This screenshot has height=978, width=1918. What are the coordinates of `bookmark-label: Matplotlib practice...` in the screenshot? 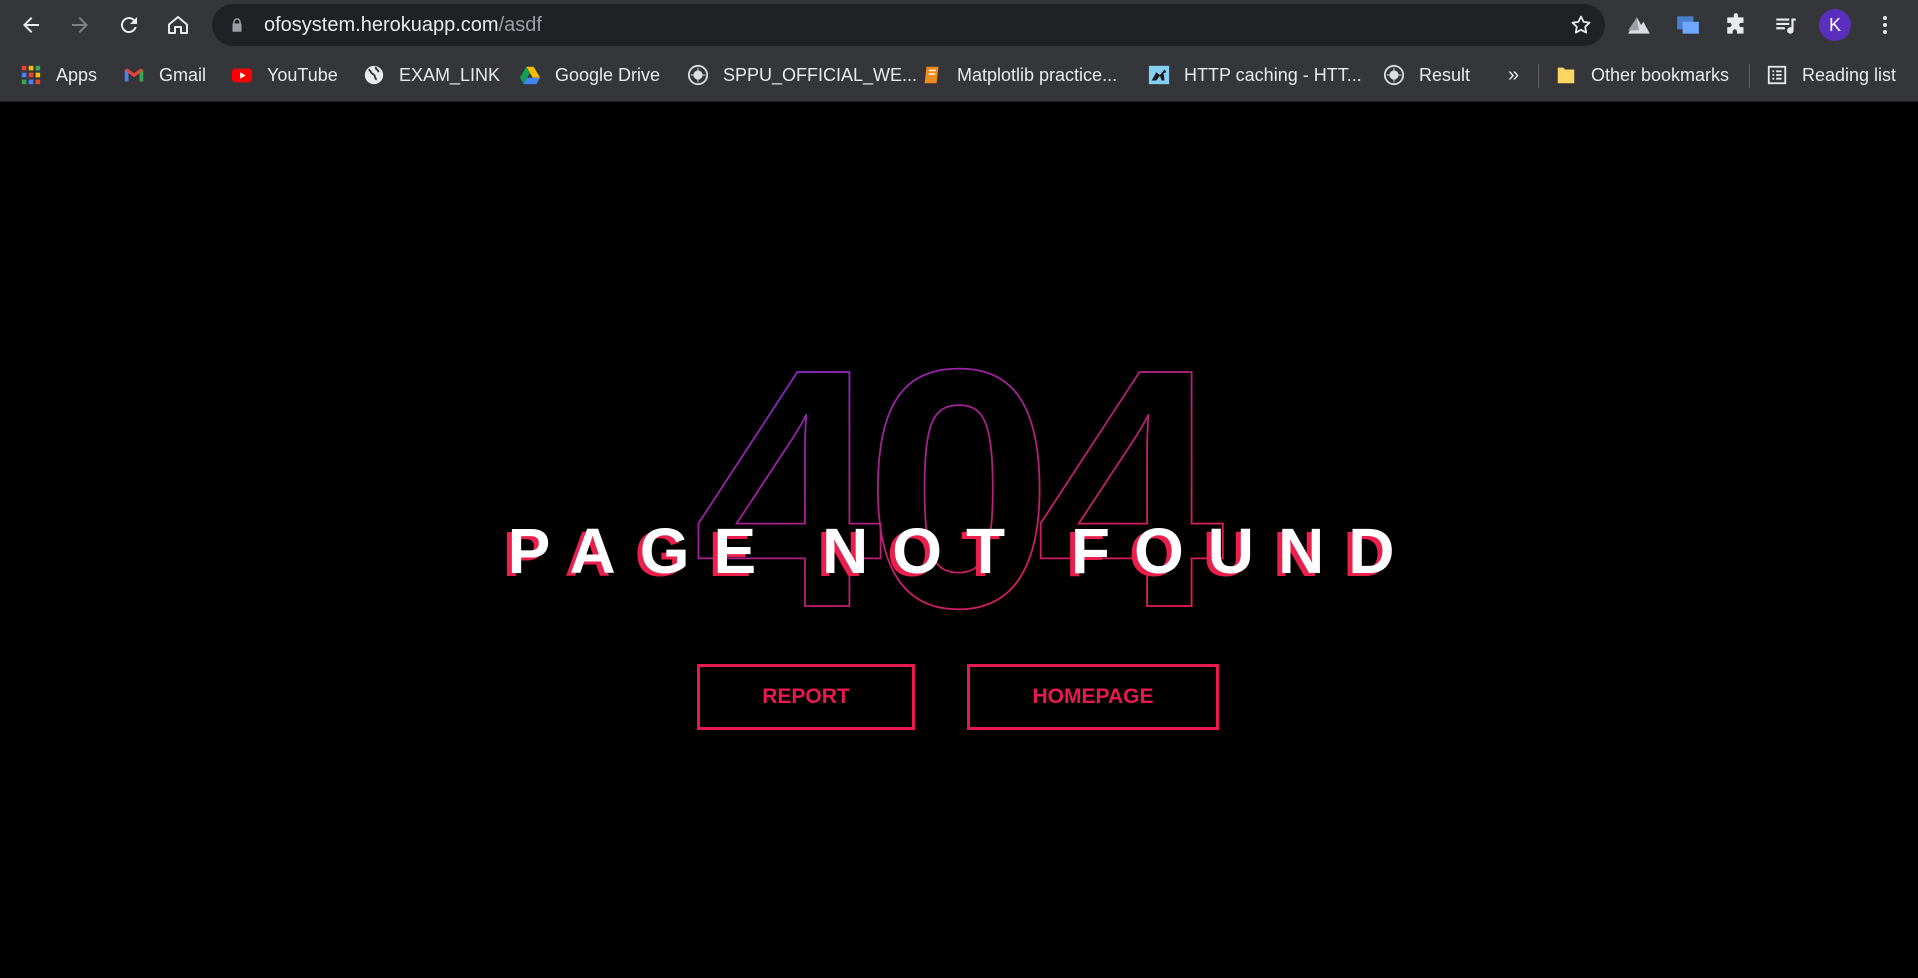 It's located at (1037, 74).